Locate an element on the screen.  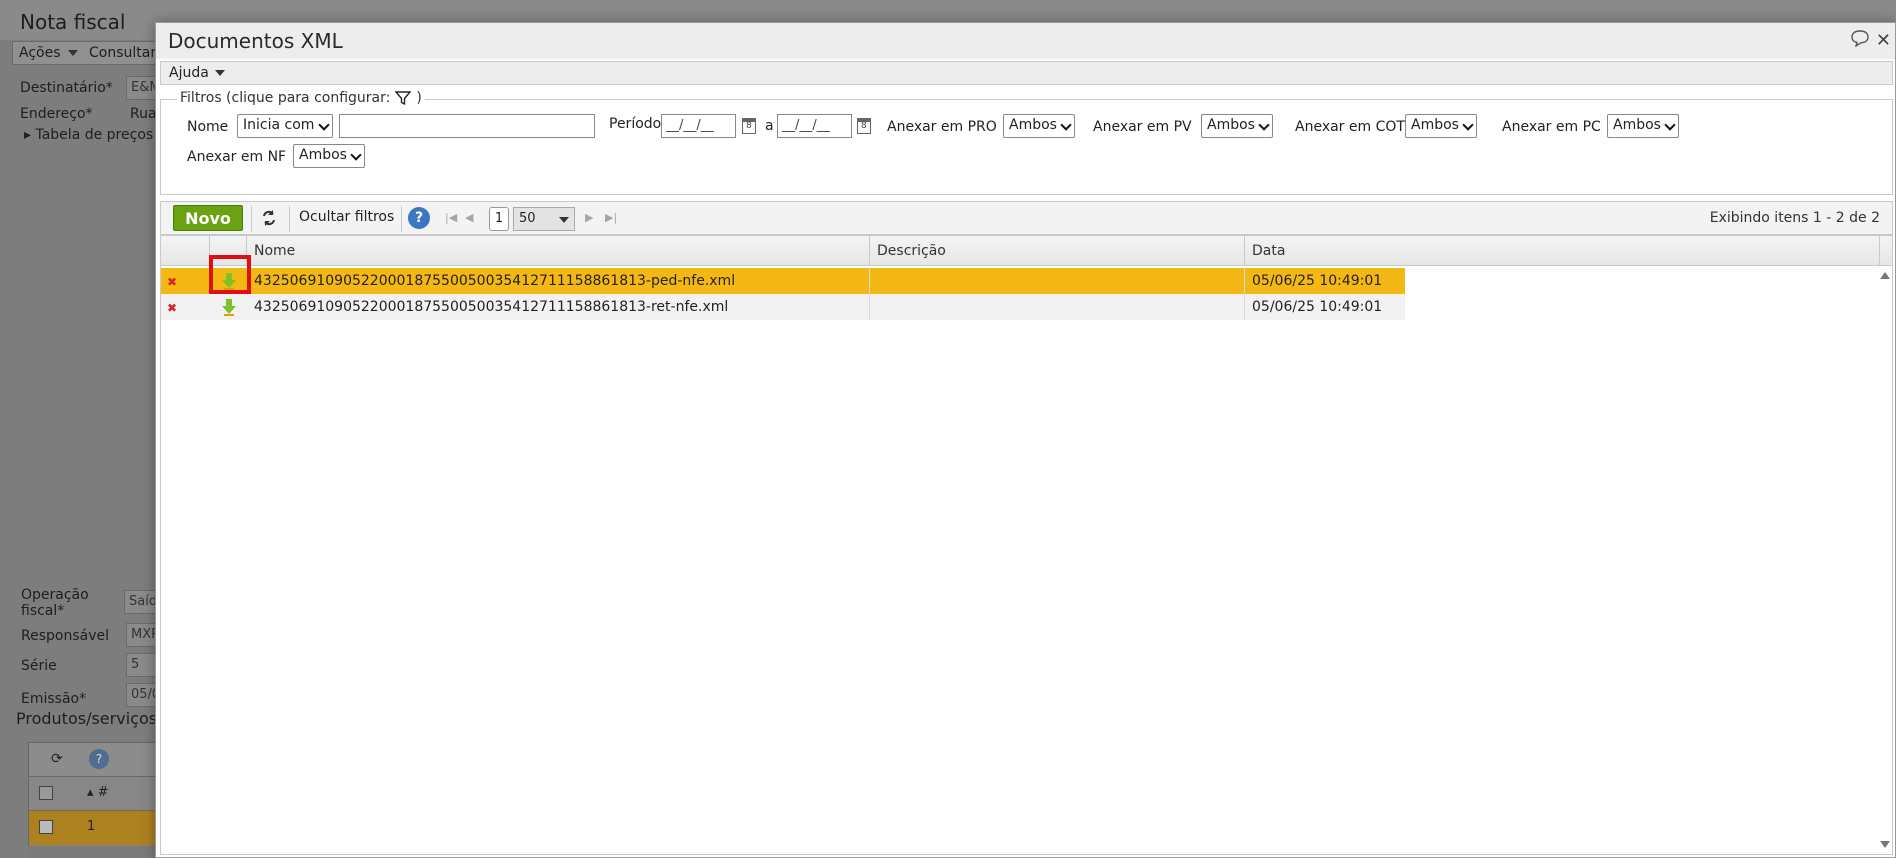
background-grid-header: ▴ # is located at coordinates (98, 794).